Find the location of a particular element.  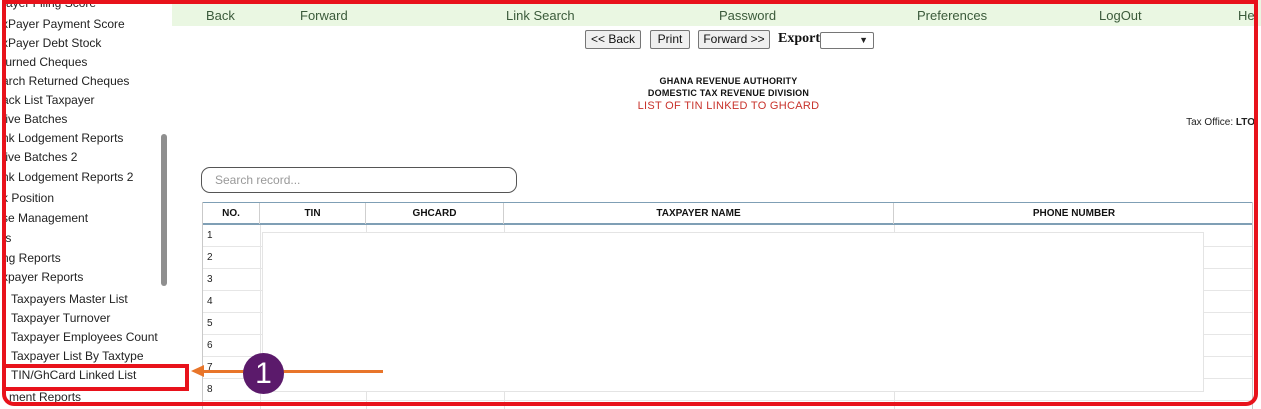

column-header-tin: TIN is located at coordinates (313, 213).